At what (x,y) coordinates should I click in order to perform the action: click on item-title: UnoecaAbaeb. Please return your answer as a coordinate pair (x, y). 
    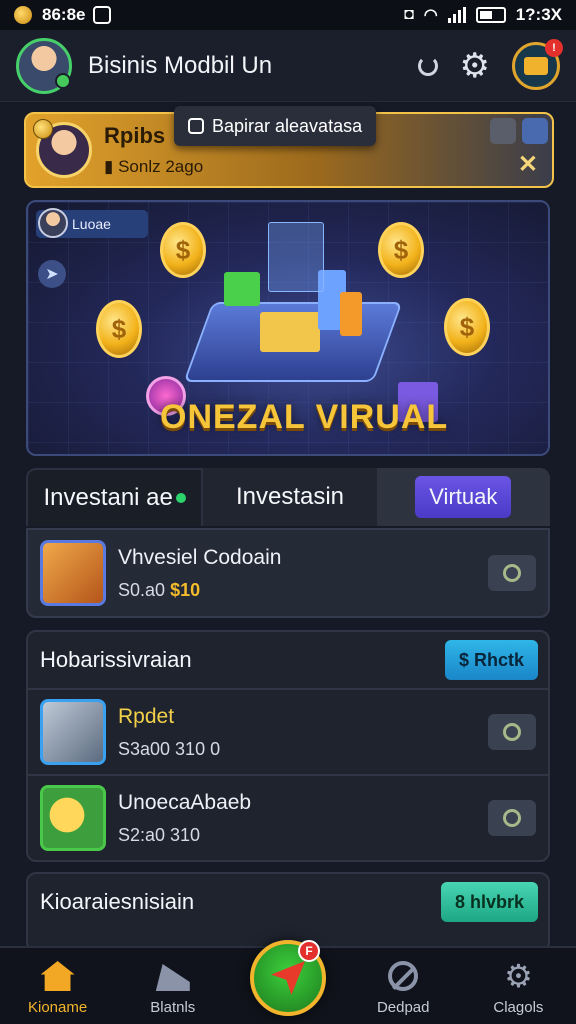
    Looking at the image, I should click on (185, 802).